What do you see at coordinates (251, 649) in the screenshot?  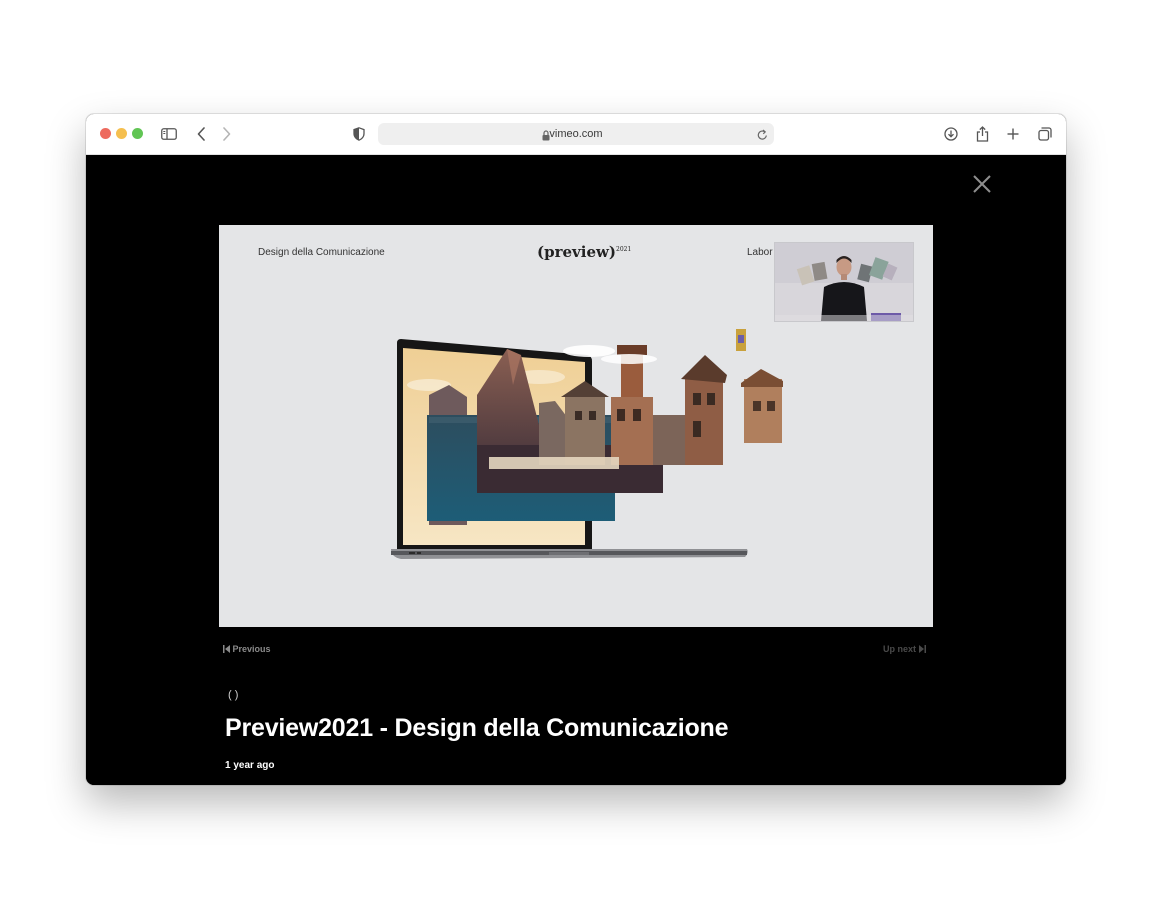 I see `previous-label: Previous` at bounding box center [251, 649].